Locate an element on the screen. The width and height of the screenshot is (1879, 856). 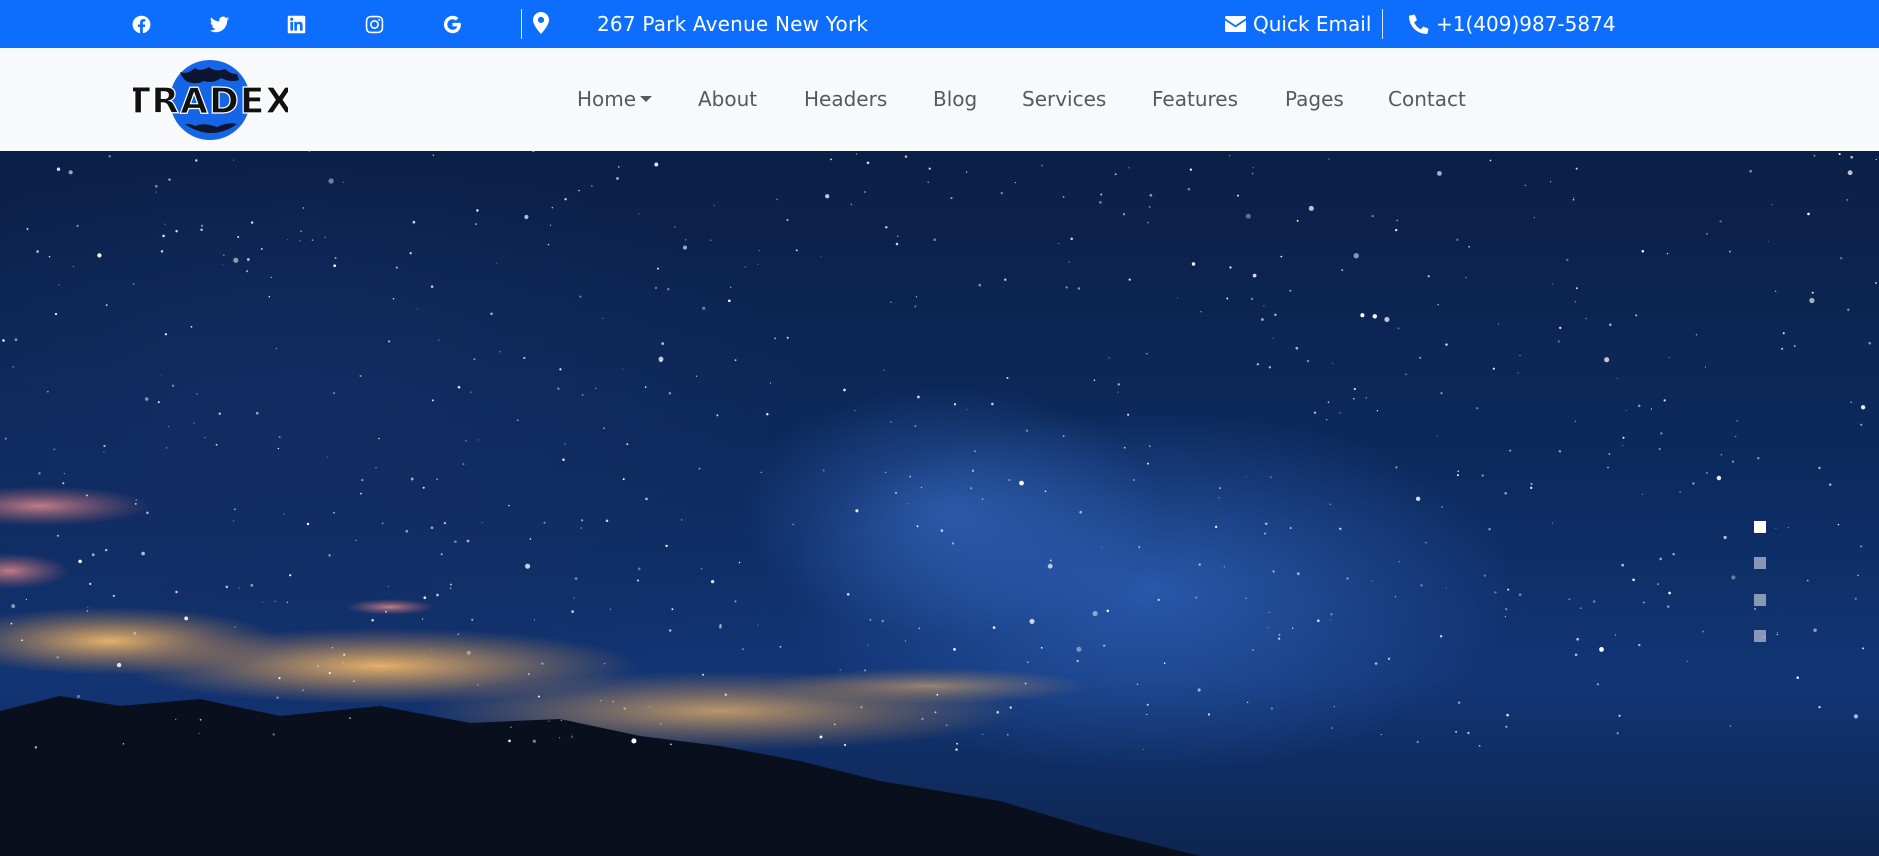
facebook-link is located at coordinates (141, 24).